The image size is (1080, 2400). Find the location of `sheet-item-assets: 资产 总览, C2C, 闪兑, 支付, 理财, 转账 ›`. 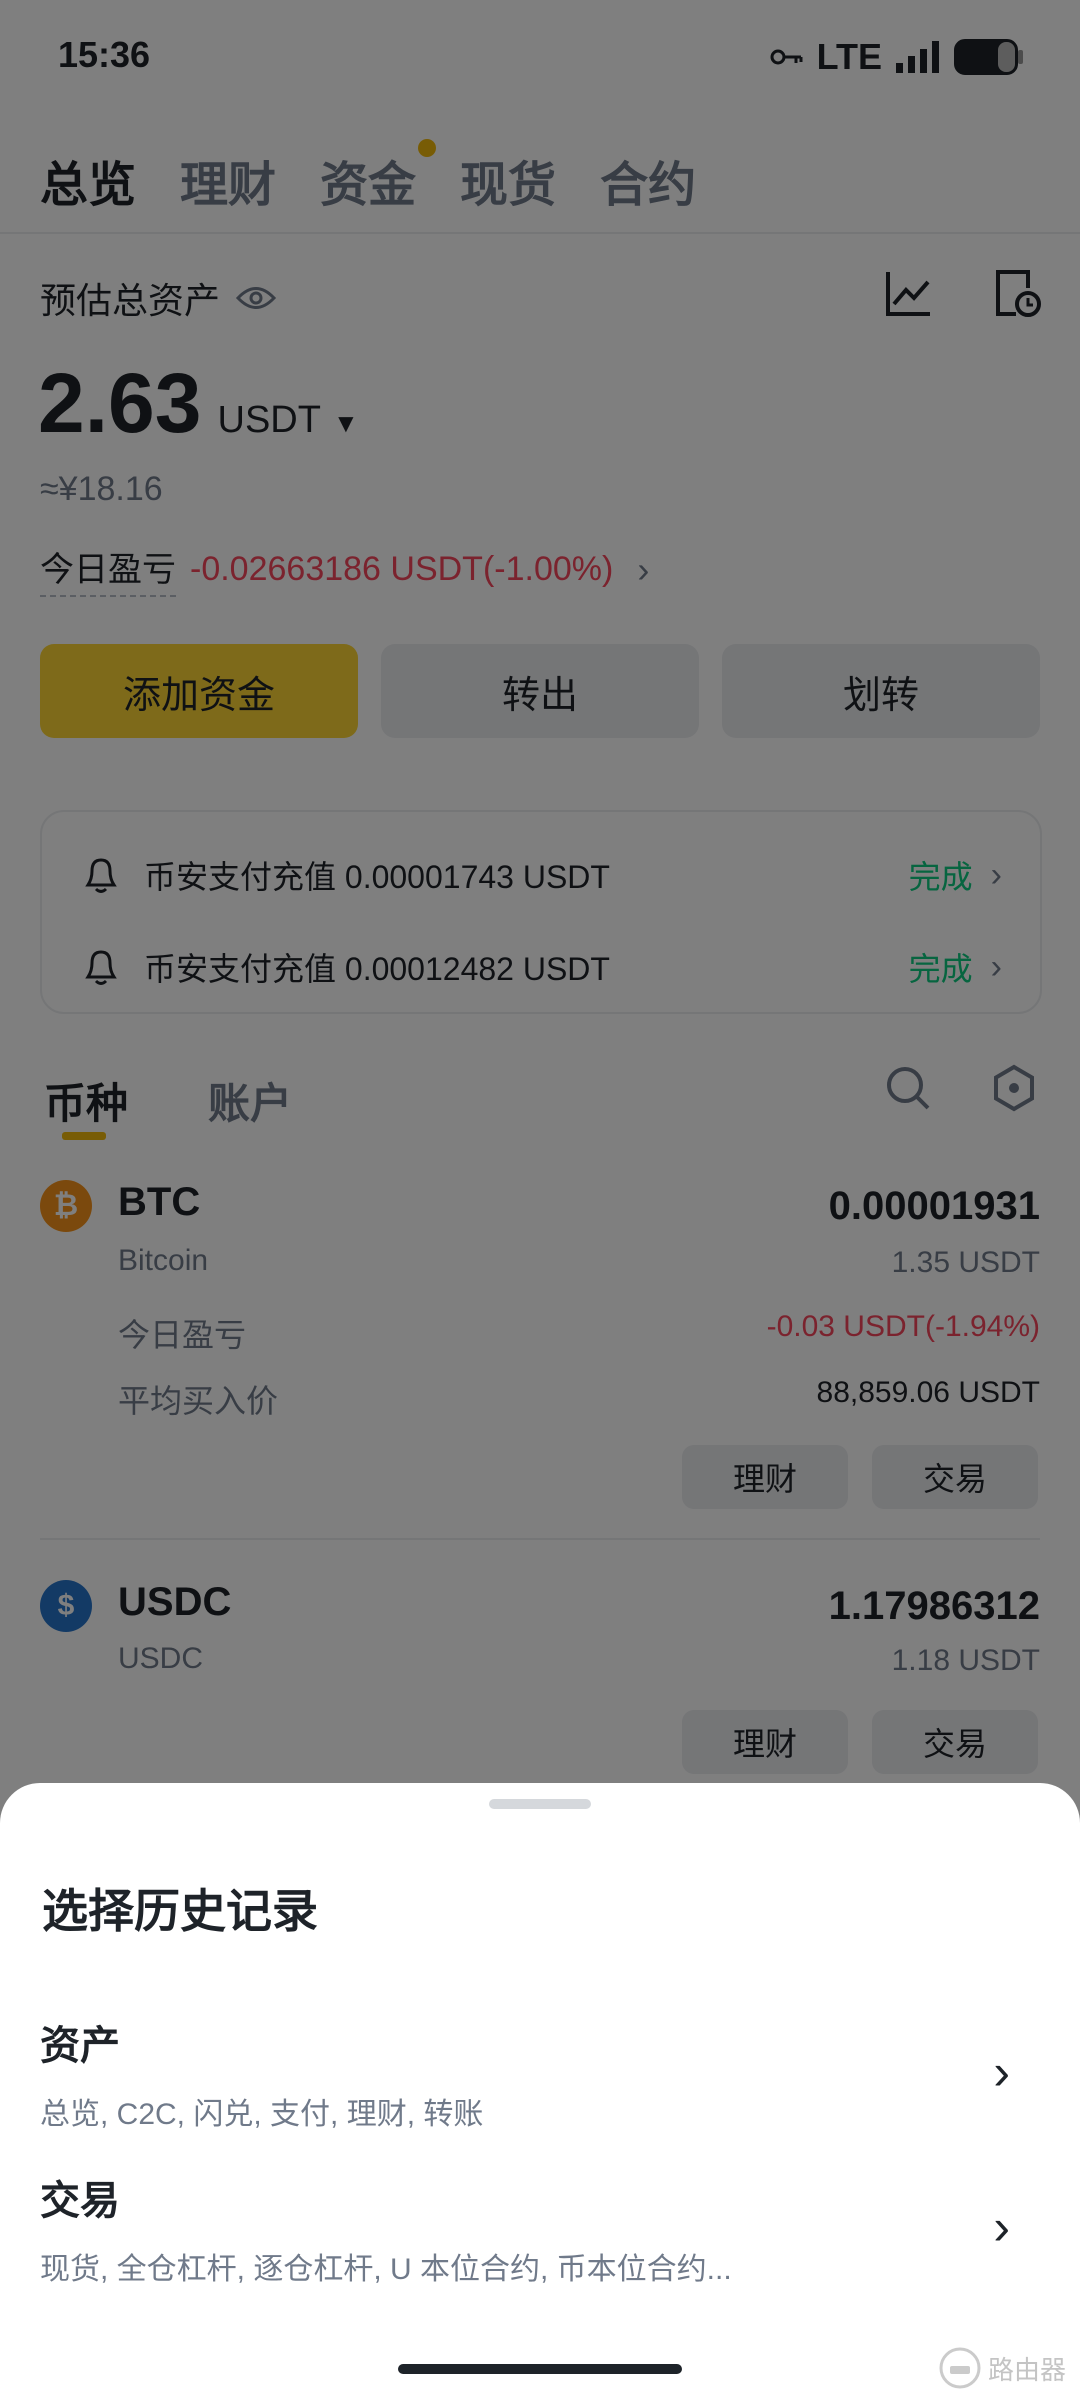

sheet-item-assets: 资产 总览, C2C, 闪兑, 支付, 理财, 转账 › is located at coordinates (540, 2078).